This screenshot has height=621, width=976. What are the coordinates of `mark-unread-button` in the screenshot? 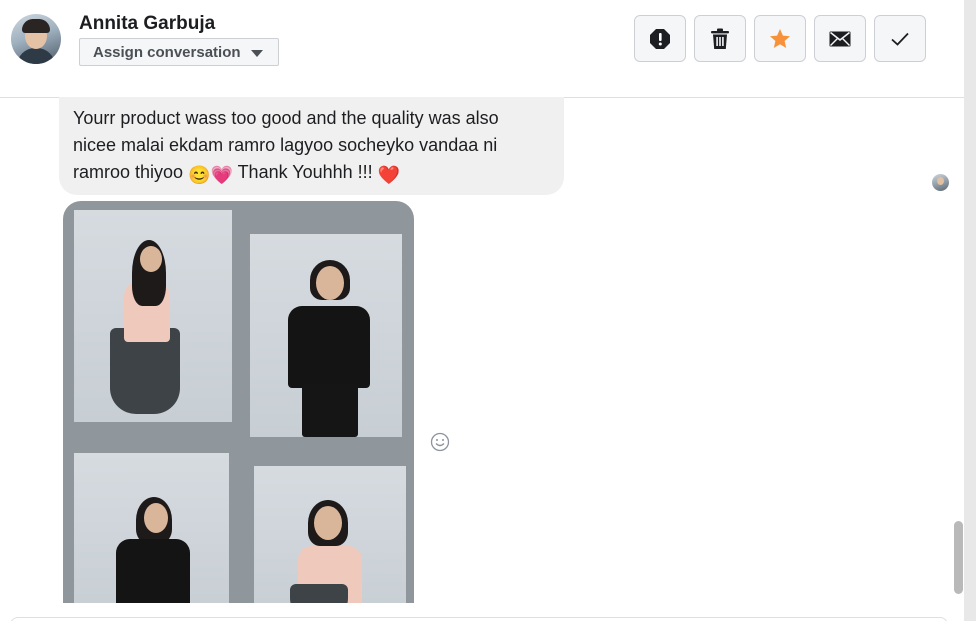 It's located at (840, 38).